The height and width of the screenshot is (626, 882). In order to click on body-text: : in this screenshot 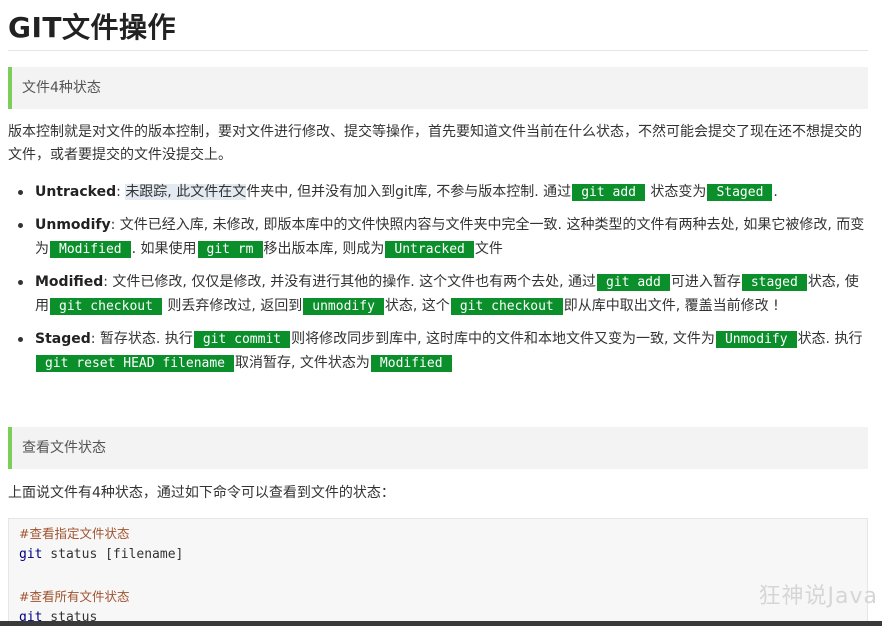, I will do `click(121, 192)`.